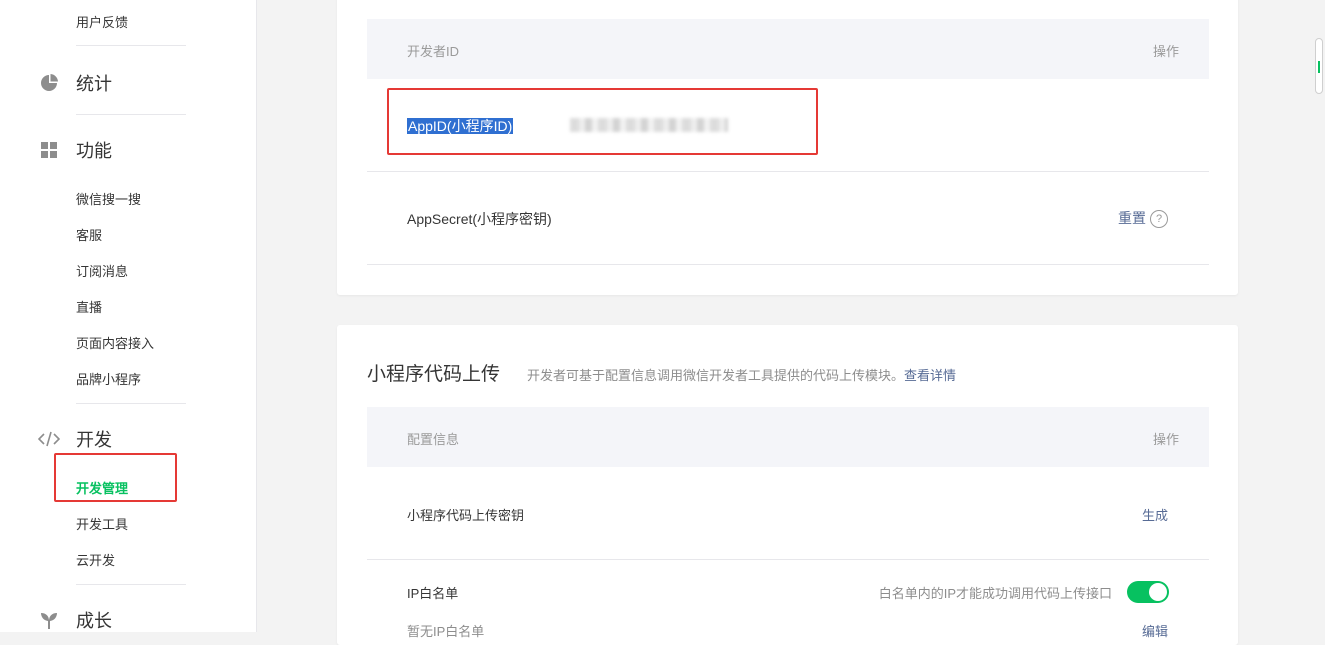  I want to click on ip-whitelist-label: IP白名单, so click(433, 593).